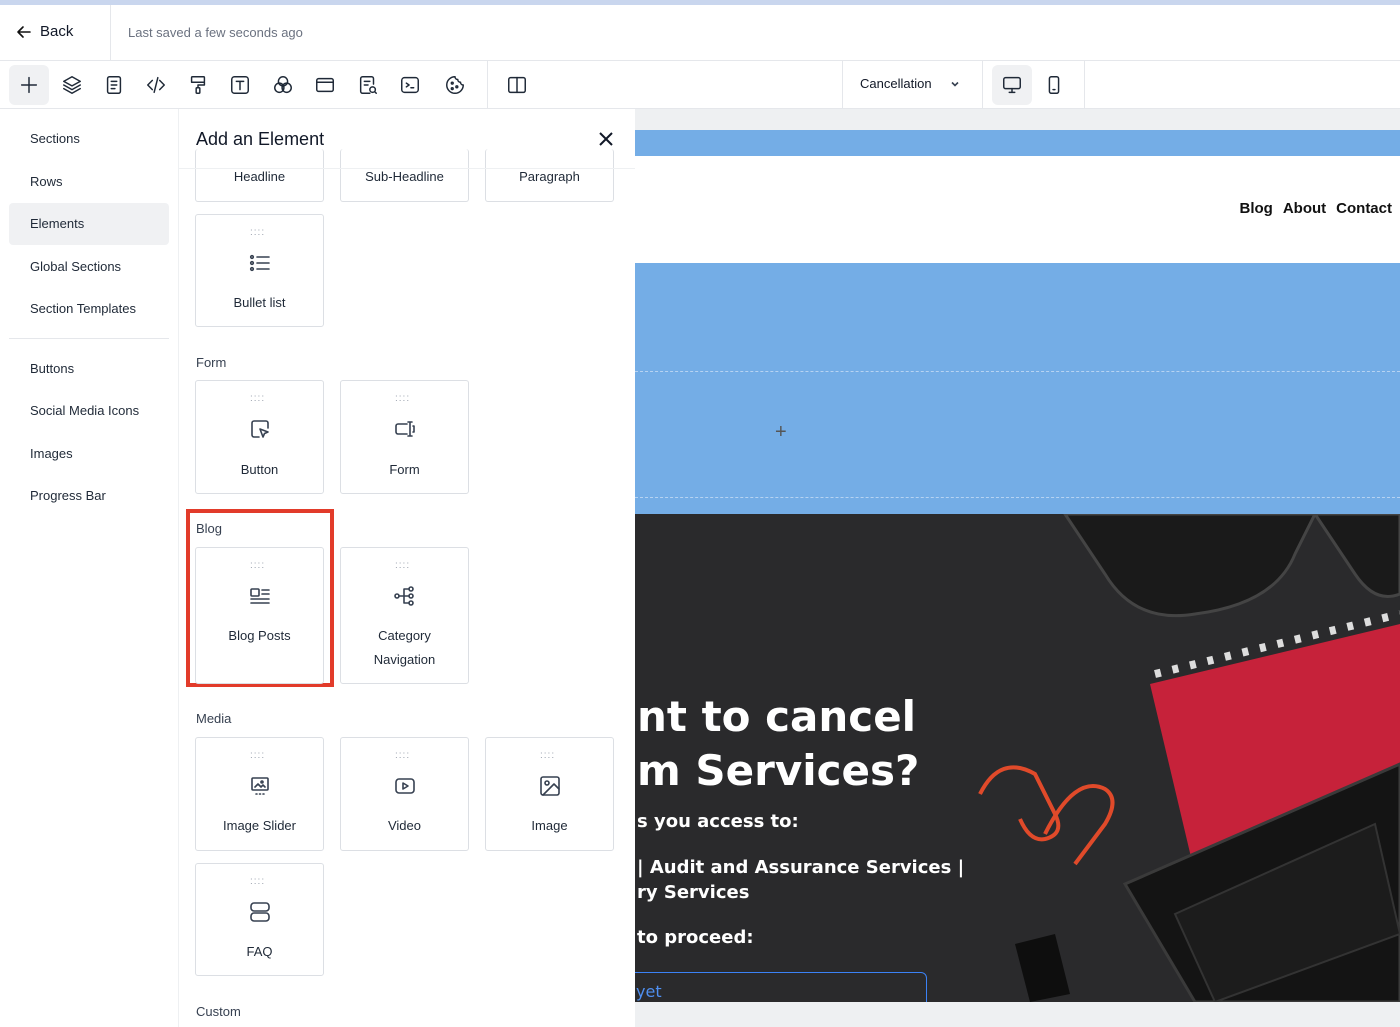 This screenshot has width=1400, height=1027. I want to click on card-label: Image, so click(549, 825).